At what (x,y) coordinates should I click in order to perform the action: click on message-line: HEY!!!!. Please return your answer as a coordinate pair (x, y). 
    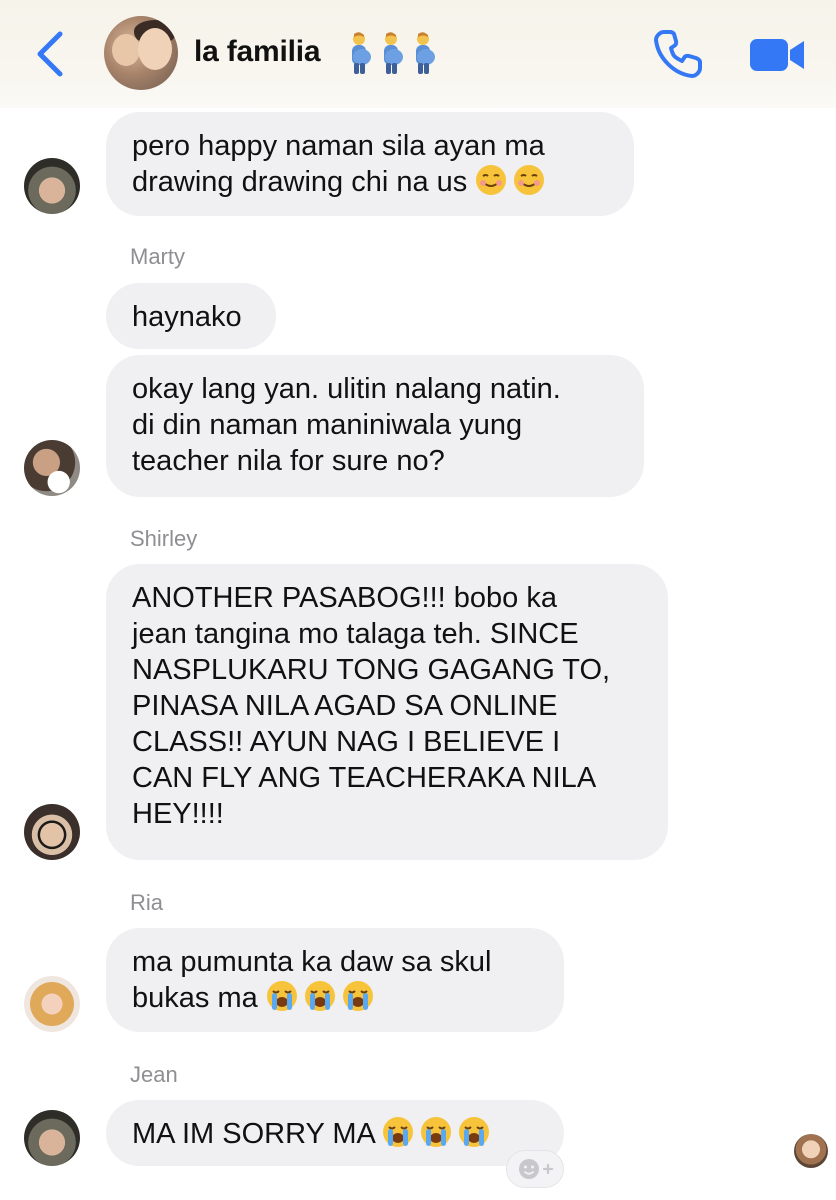
    Looking at the image, I should click on (178, 814).